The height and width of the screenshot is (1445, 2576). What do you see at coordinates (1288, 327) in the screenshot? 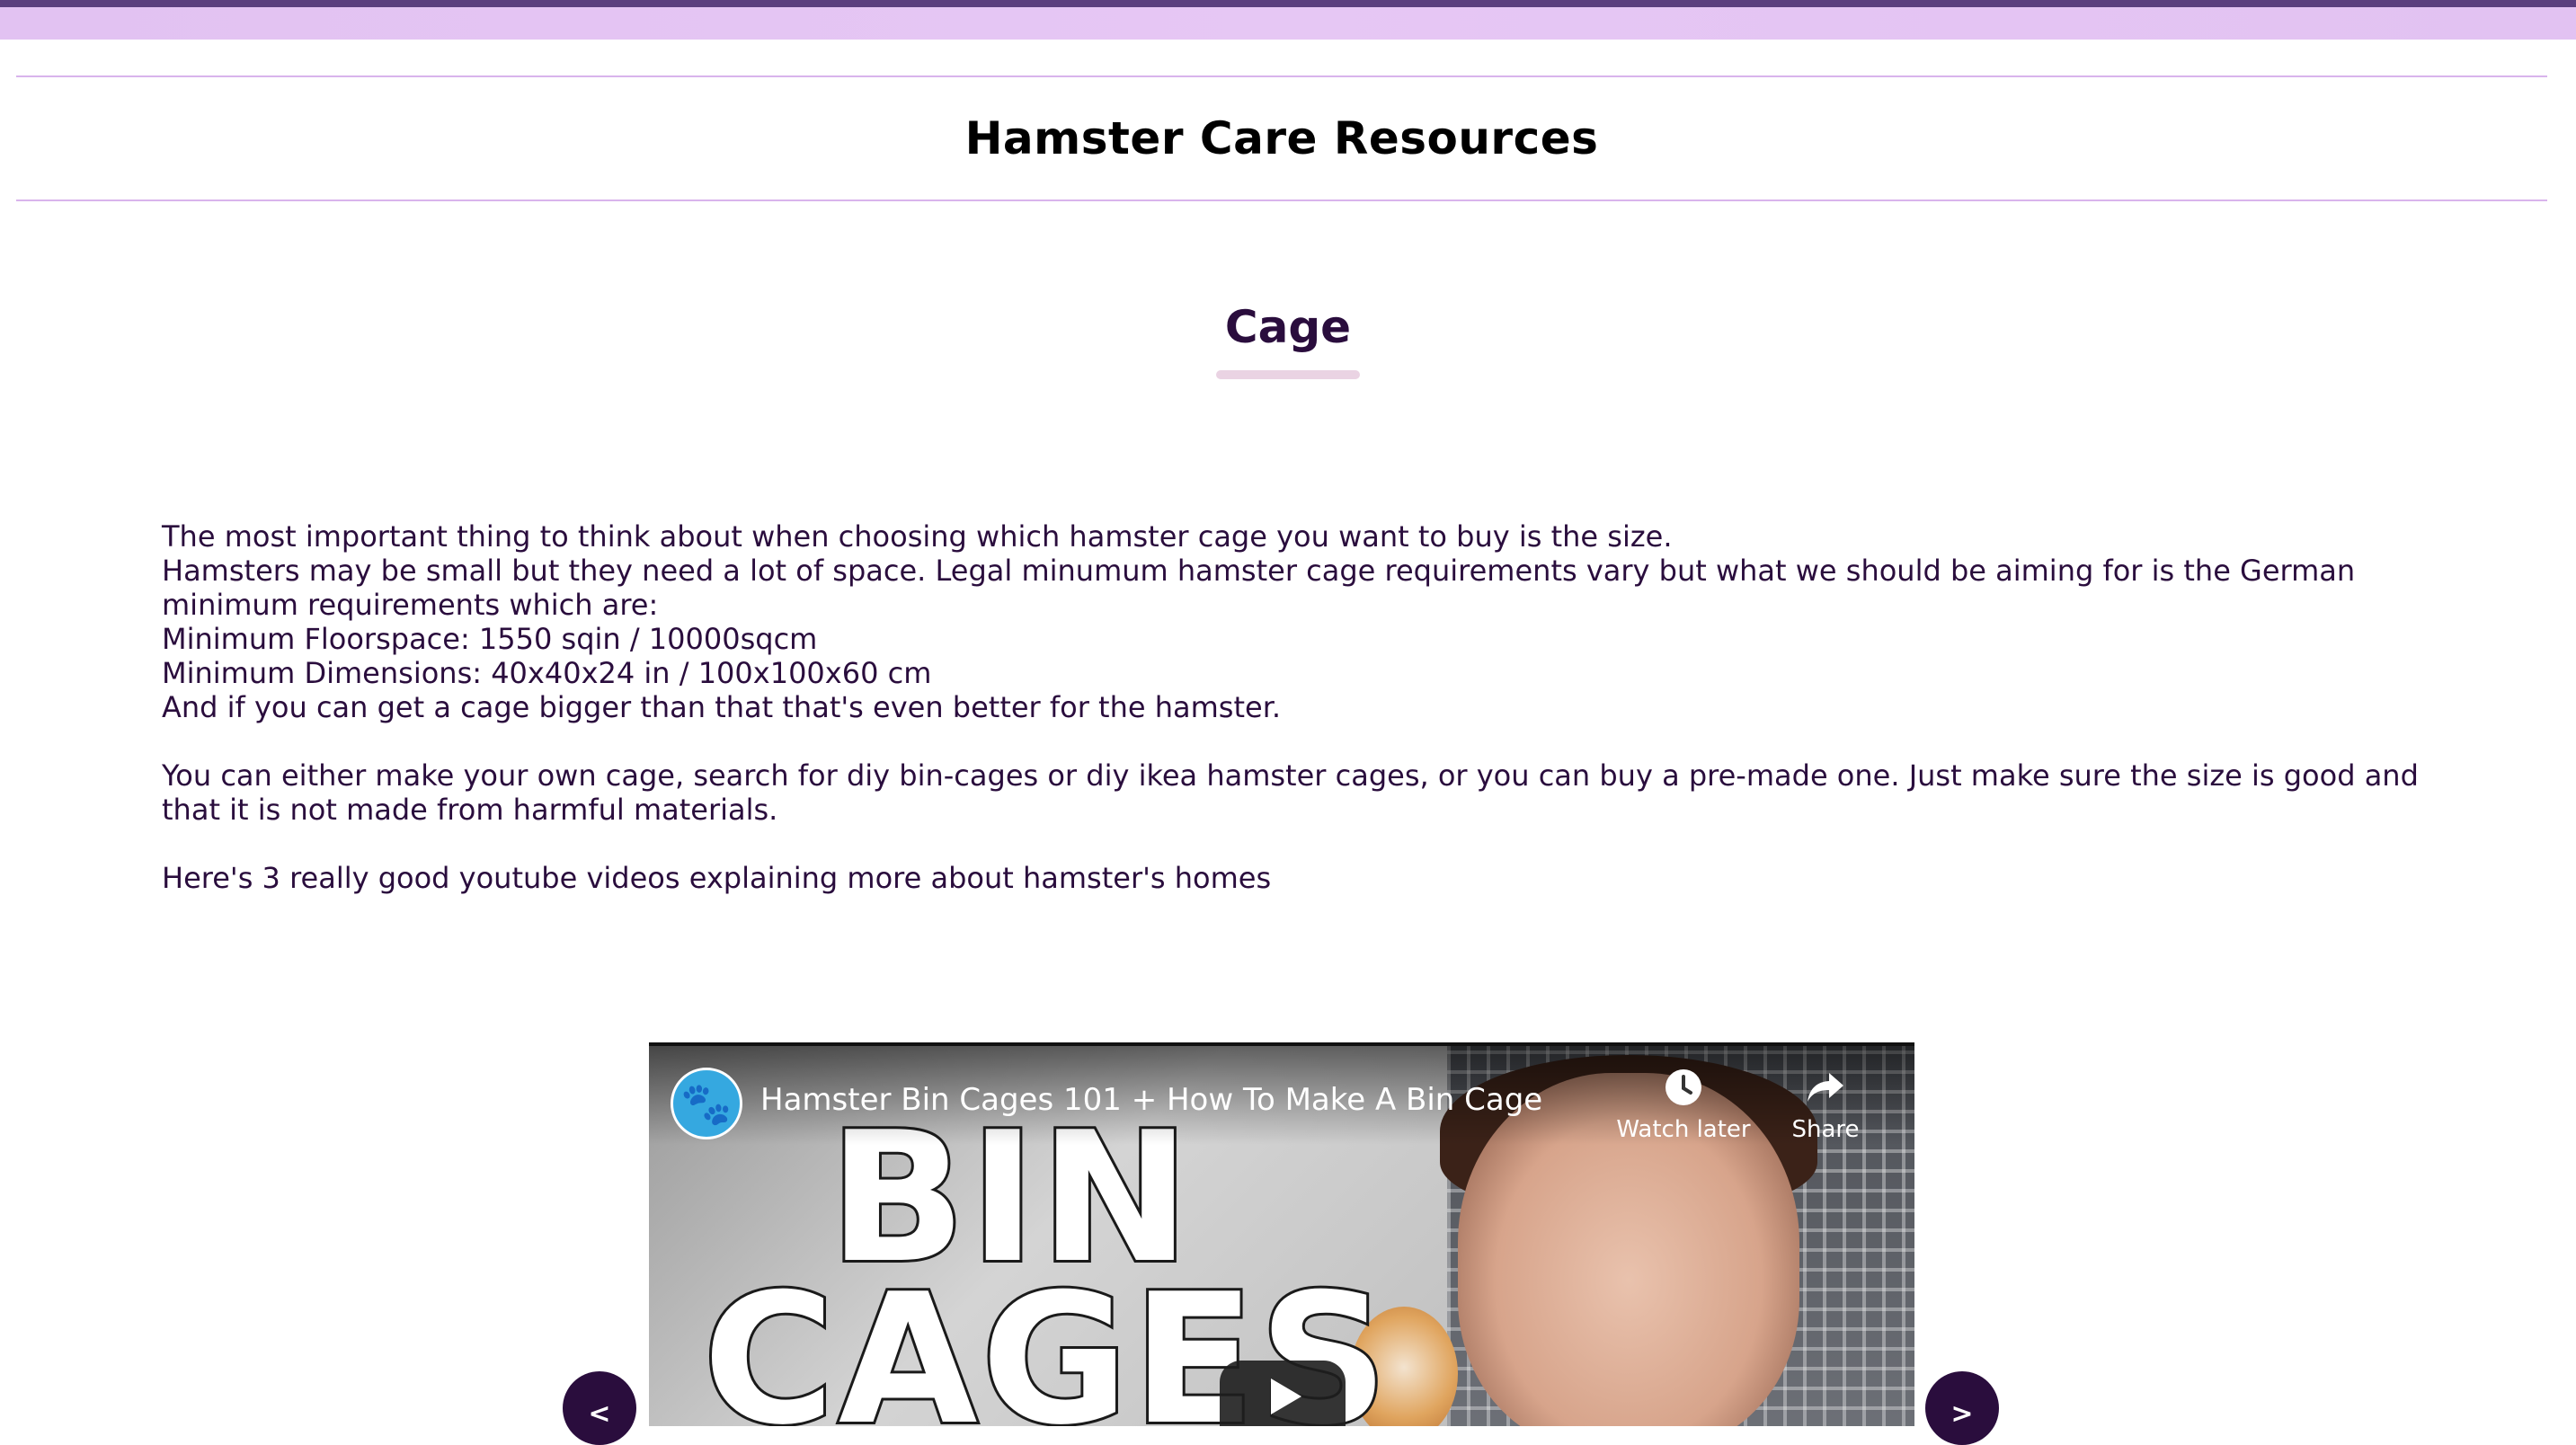
I see `section-title: Cage` at bounding box center [1288, 327].